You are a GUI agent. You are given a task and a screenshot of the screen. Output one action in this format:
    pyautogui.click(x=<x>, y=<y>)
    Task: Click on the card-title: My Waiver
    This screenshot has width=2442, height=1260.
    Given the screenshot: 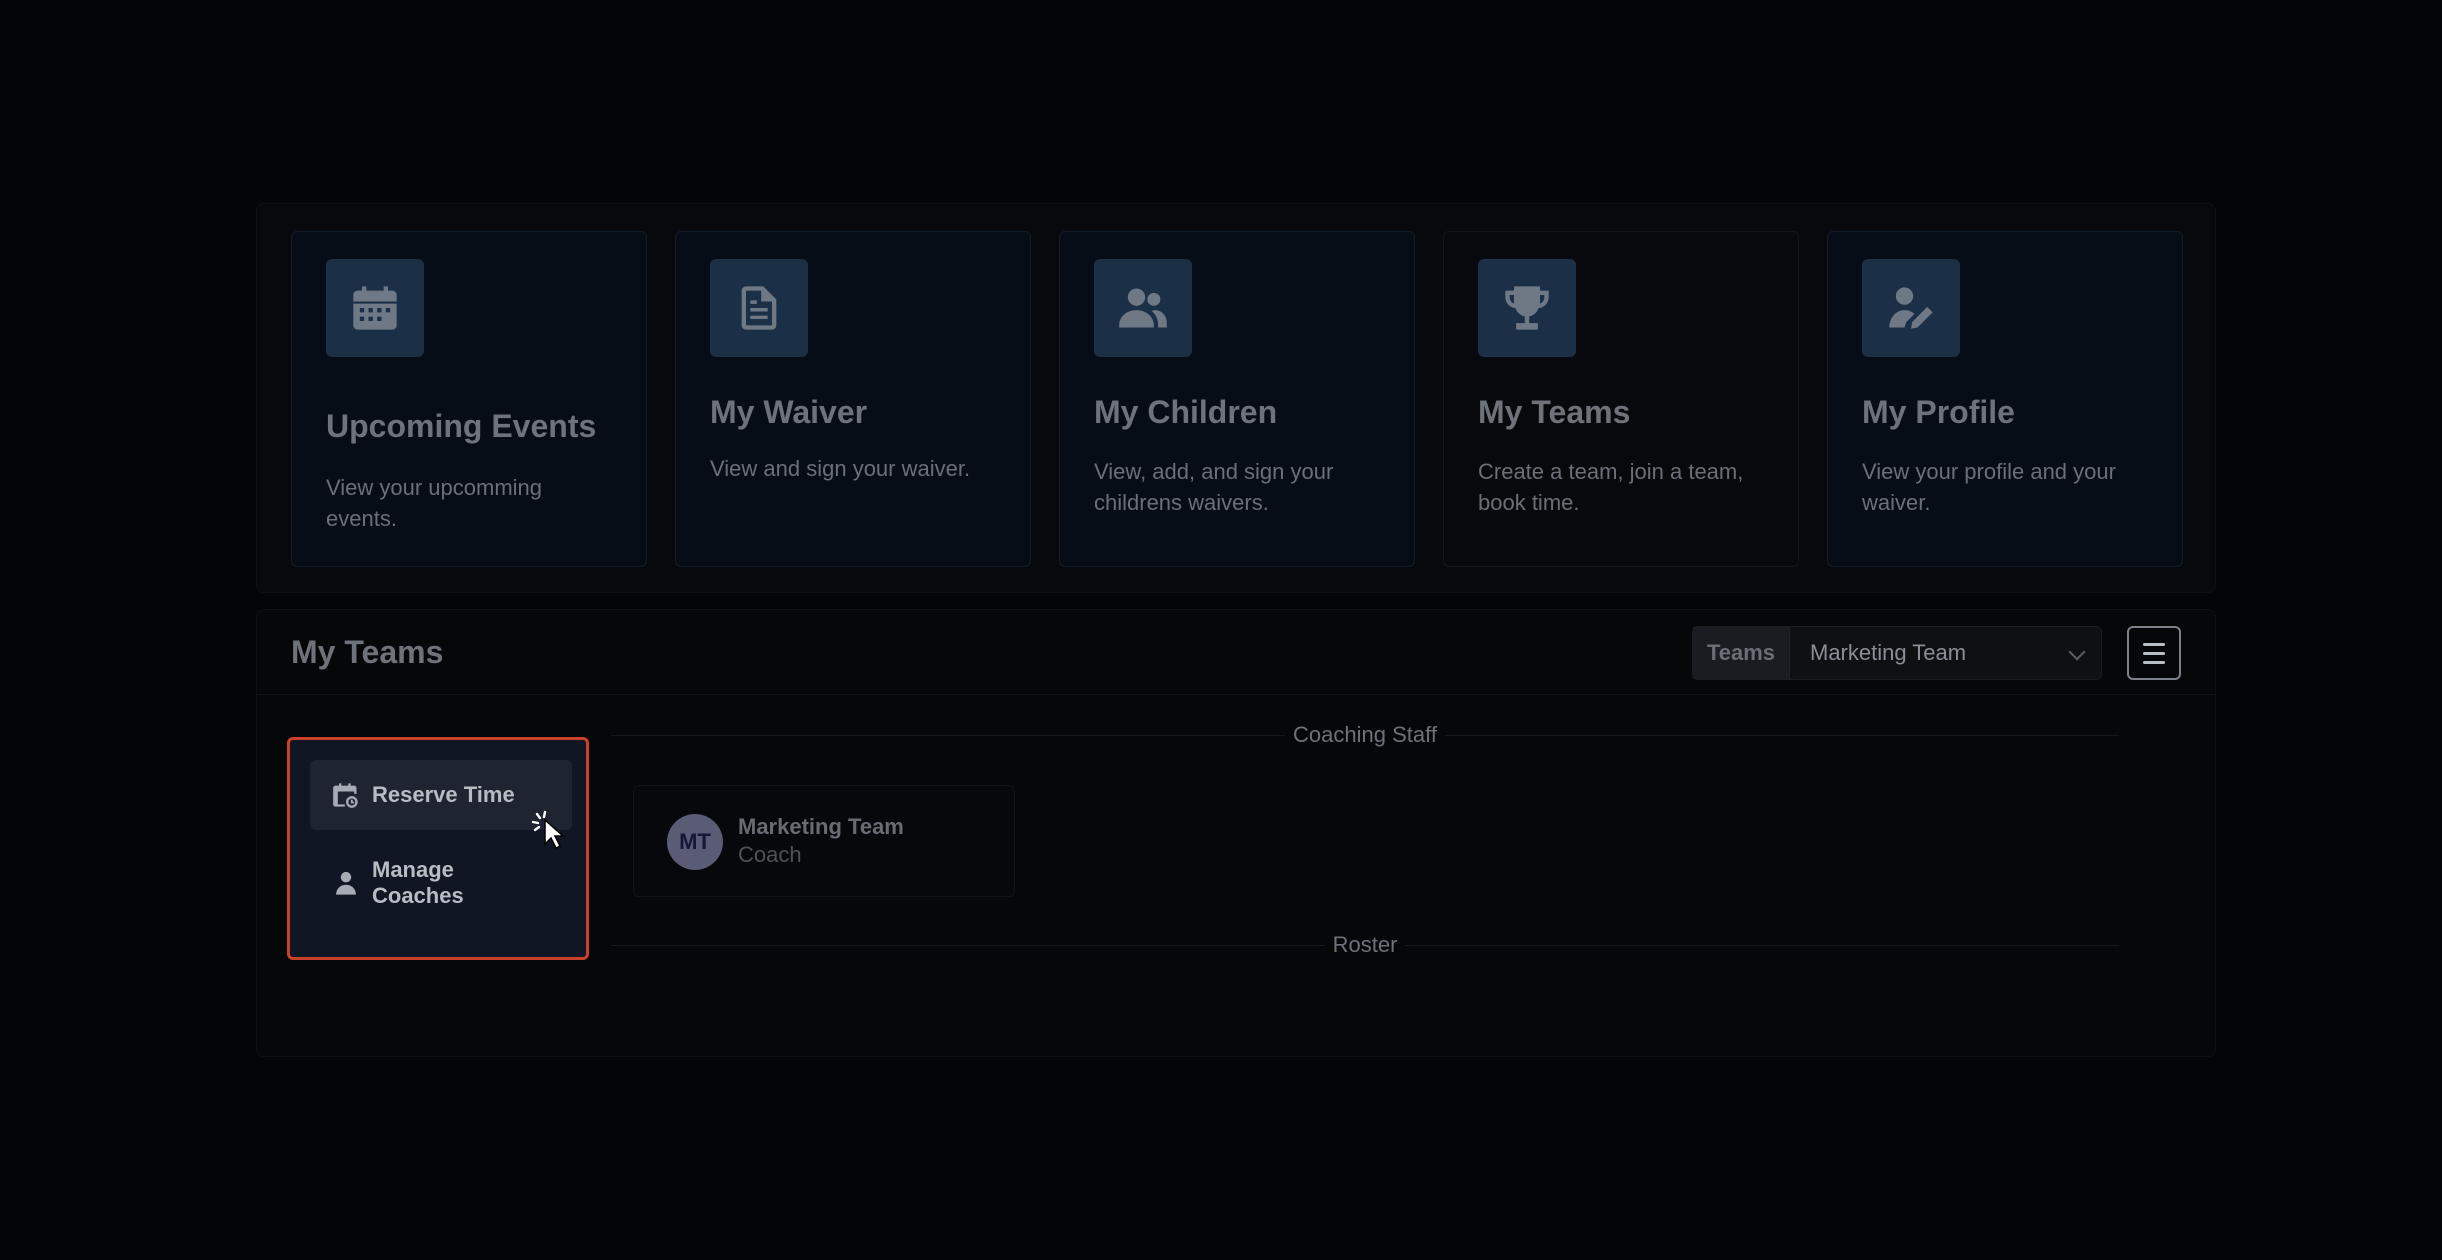 What is the action you would take?
    pyautogui.click(x=789, y=412)
    